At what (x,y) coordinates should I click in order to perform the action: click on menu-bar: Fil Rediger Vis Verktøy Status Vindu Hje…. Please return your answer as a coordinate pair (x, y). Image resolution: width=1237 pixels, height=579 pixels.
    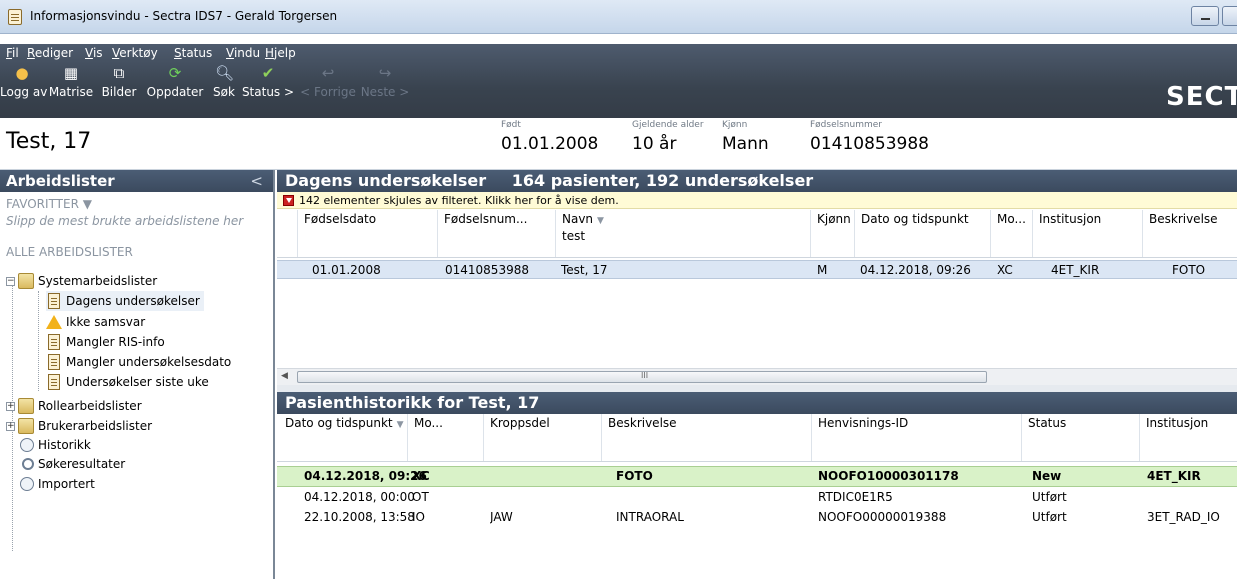
    Looking at the image, I should click on (618, 53).